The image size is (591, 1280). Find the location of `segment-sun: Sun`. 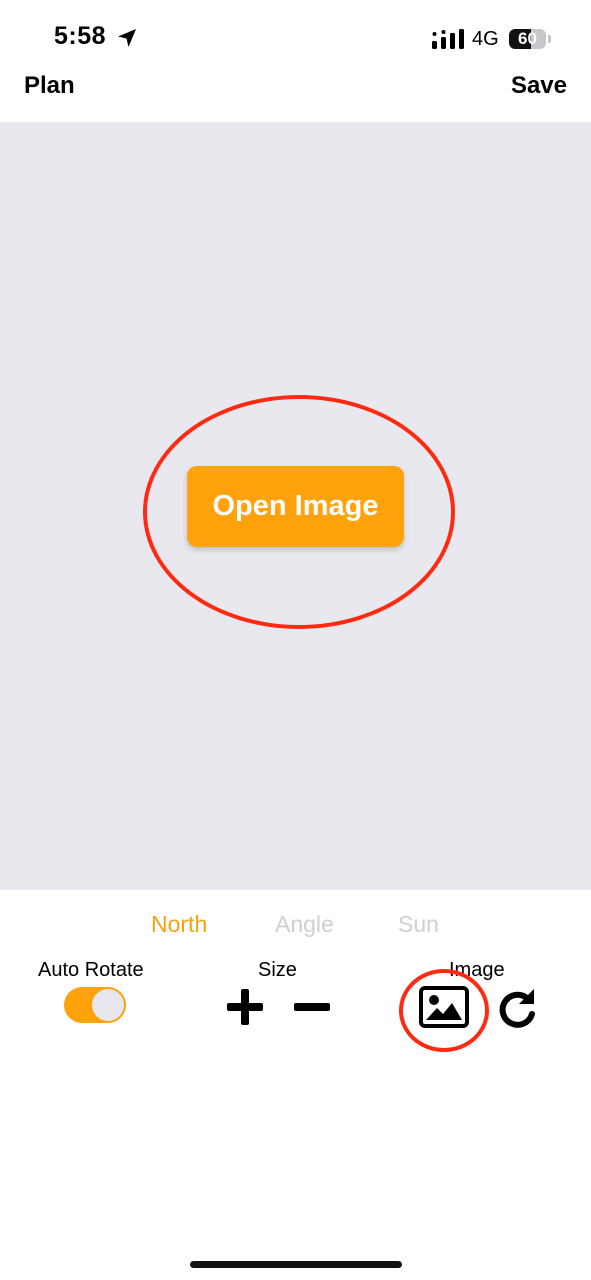

segment-sun: Sun is located at coordinates (418, 924).